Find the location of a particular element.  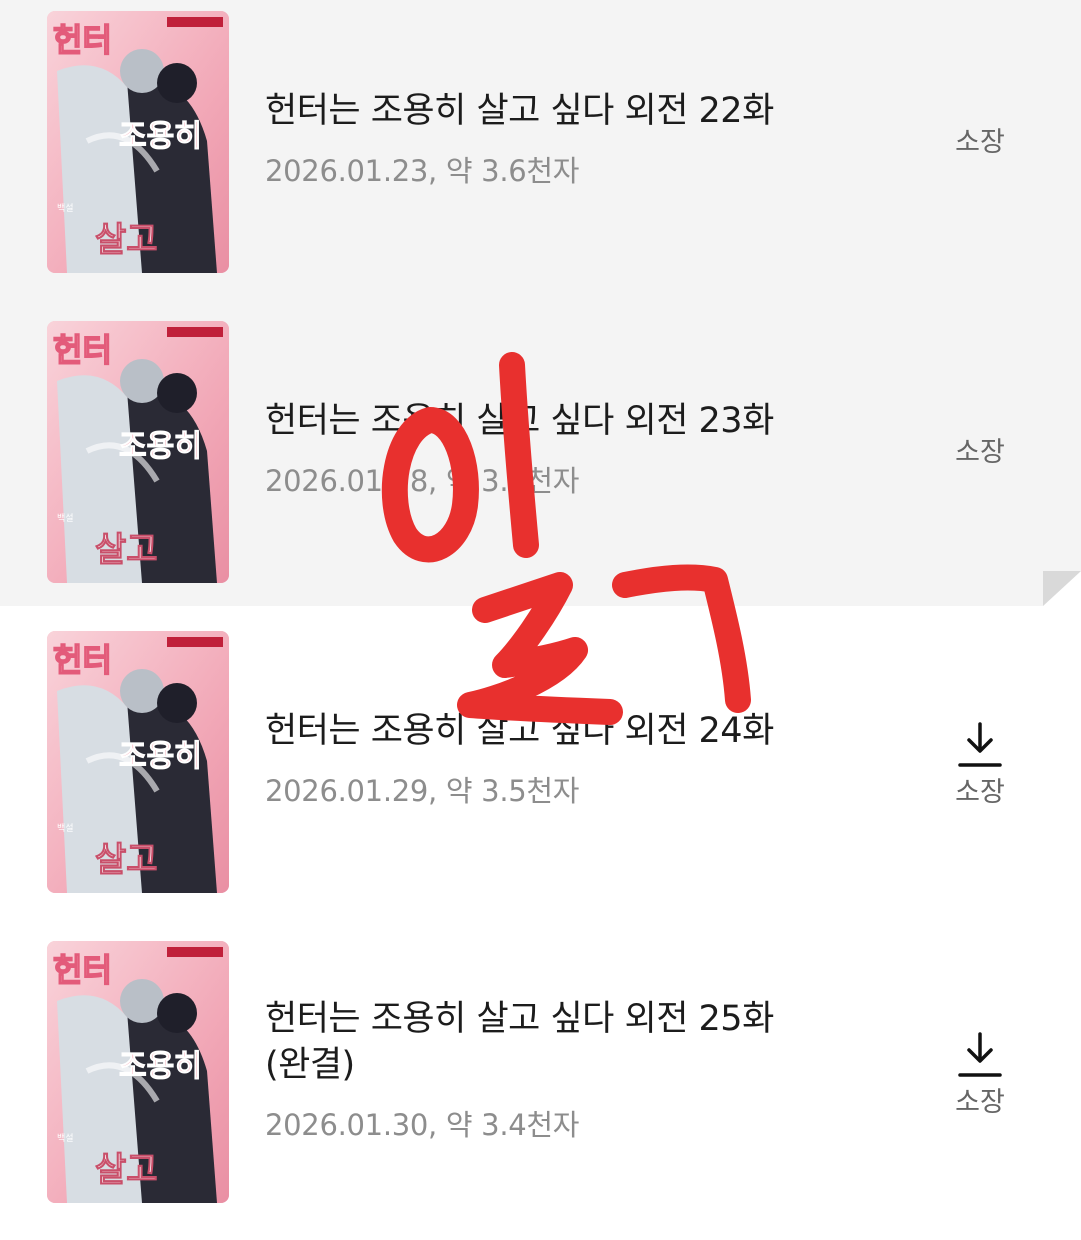

episode-meta: 2026.01.23, 약 3.6천자 is located at coordinates (422, 171).